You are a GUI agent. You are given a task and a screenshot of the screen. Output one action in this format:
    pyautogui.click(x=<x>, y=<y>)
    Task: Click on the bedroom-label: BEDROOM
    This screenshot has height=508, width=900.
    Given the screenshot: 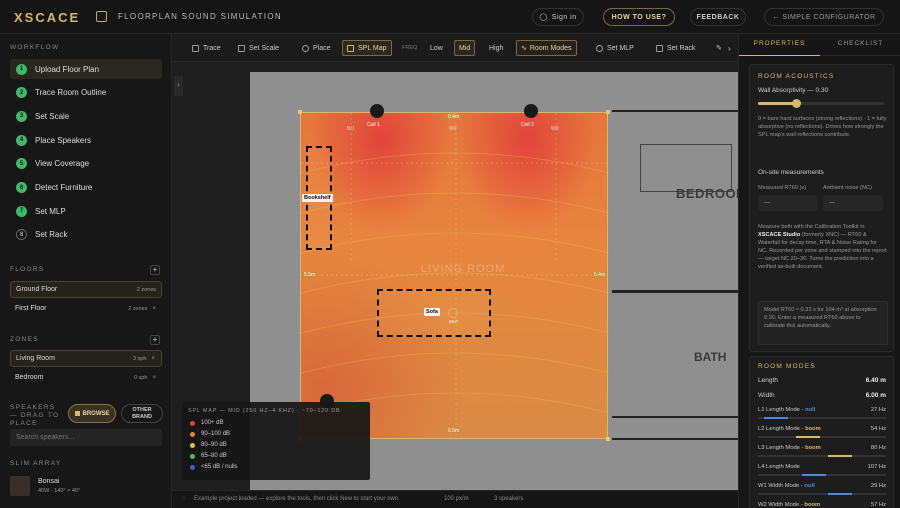 What is the action you would take?
    pyautogui.click(x=707, y=193)
    